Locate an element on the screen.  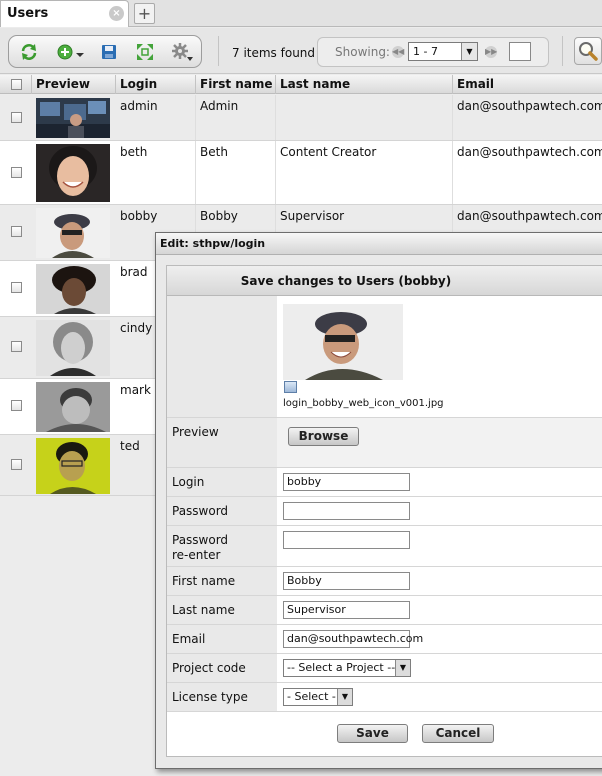
last-name-row: Last name Supervisor is located at coordinates (384, 610).